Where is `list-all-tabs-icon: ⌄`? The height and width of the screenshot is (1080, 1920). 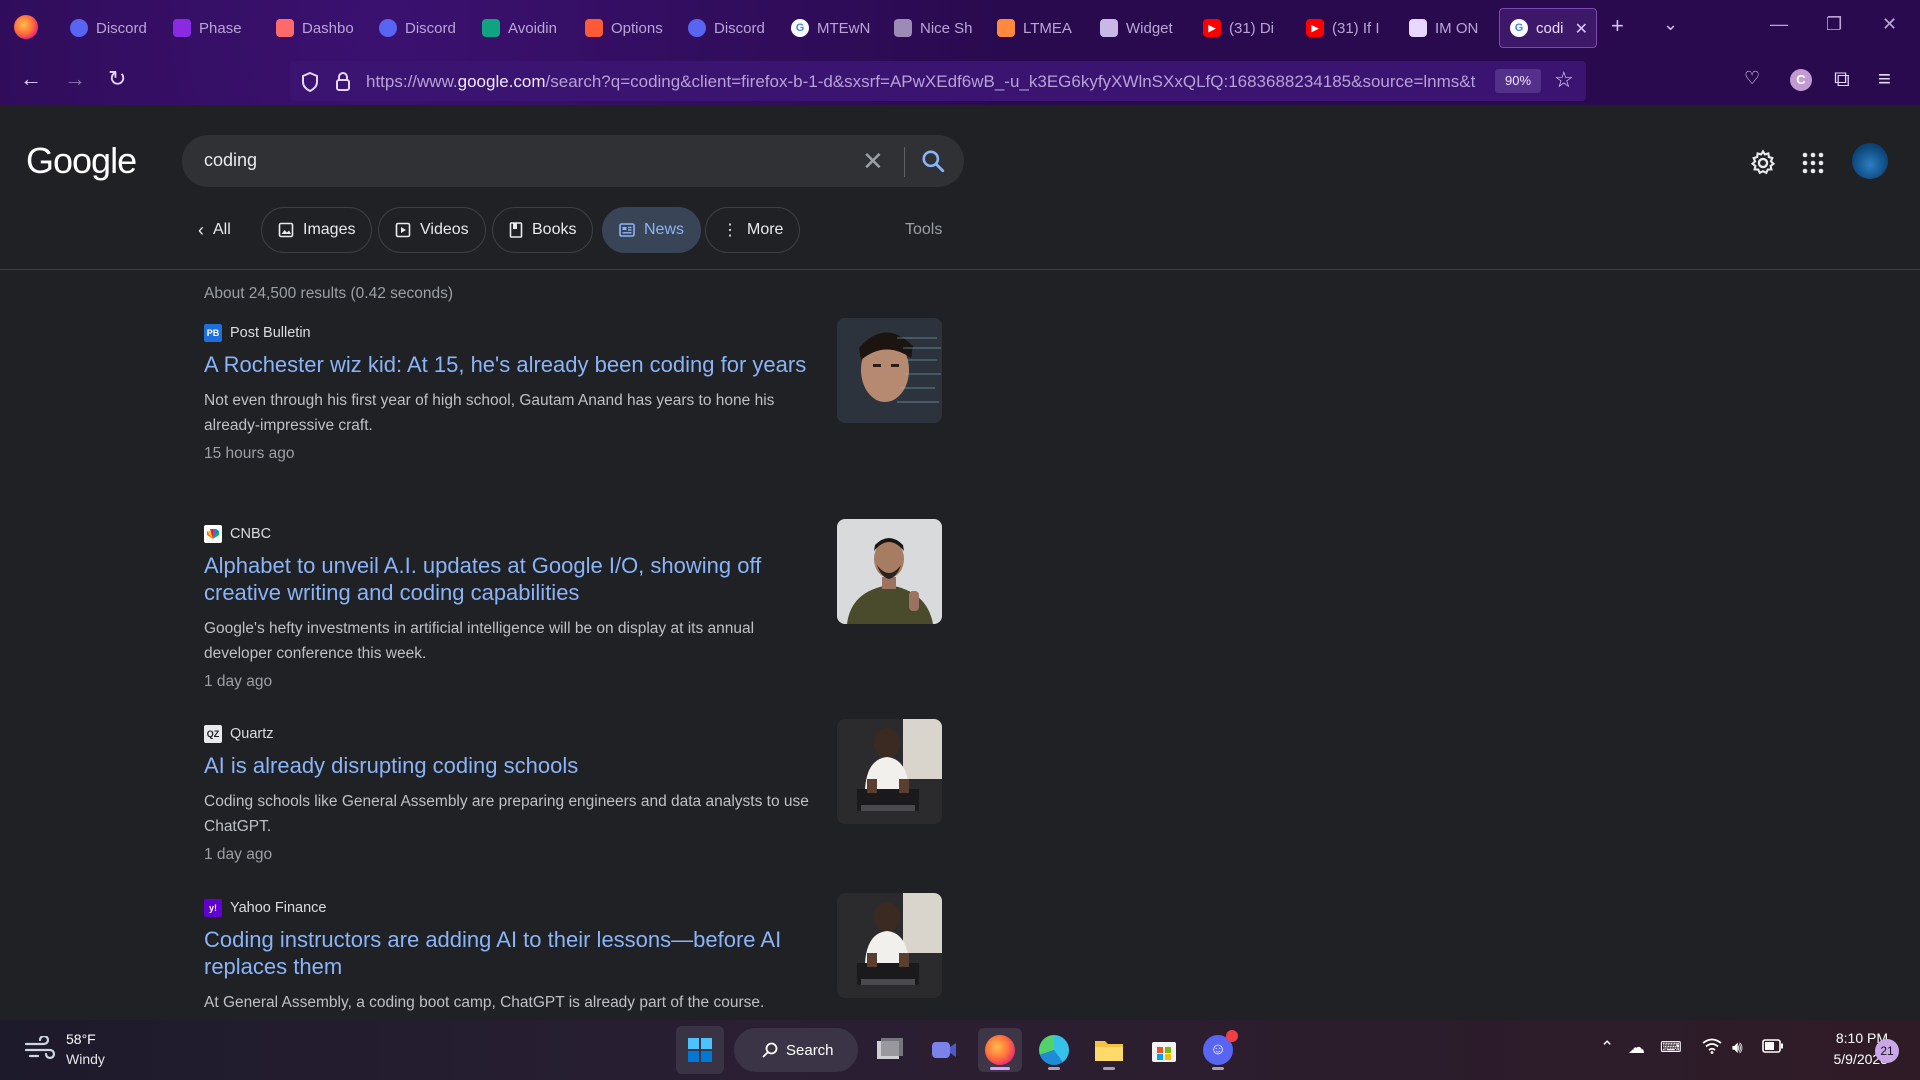
list-all-tabs-icon: ⌄ is located at coordinates (1670, 24).